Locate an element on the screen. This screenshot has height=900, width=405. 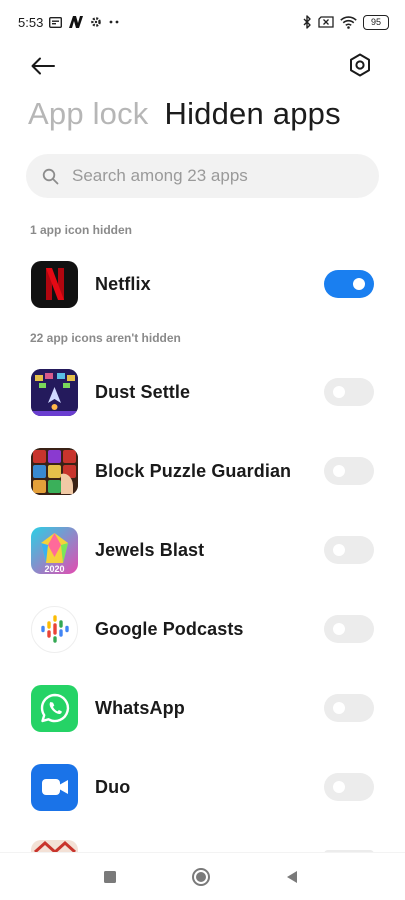
bluetooth-icon is located at coordinates (307, 22).